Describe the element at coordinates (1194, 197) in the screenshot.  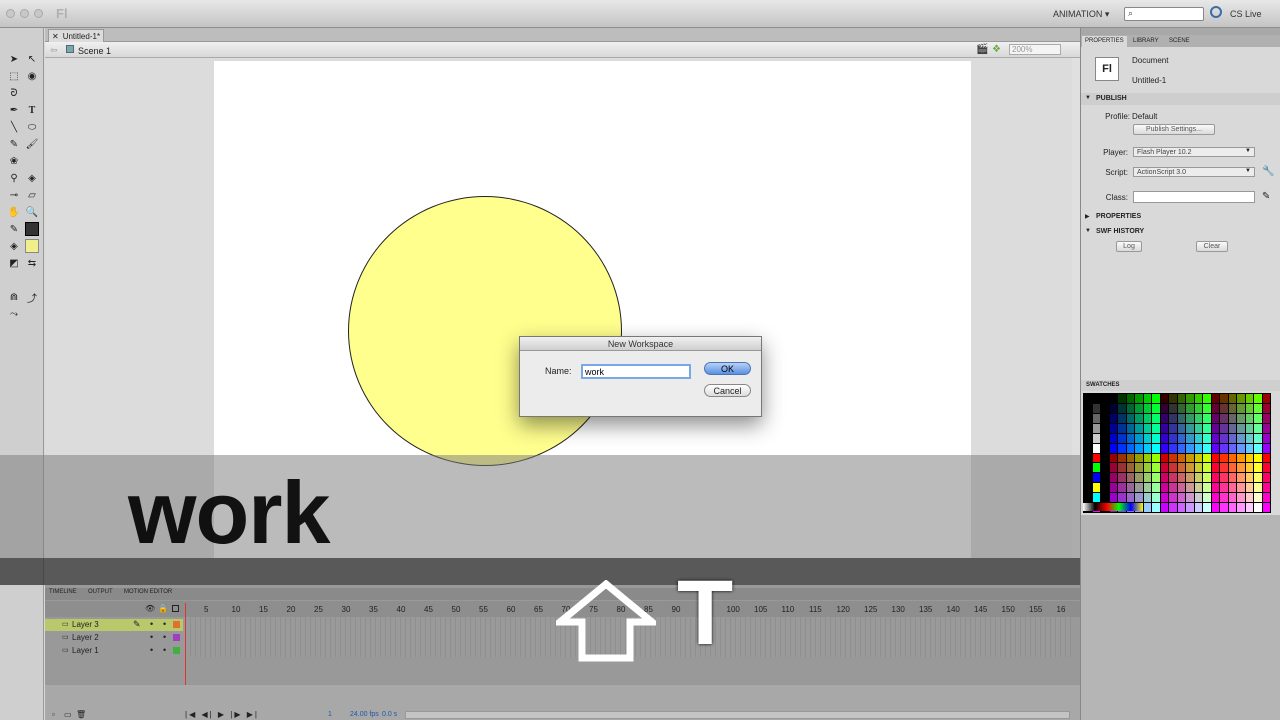
I see `class-input` at that location.